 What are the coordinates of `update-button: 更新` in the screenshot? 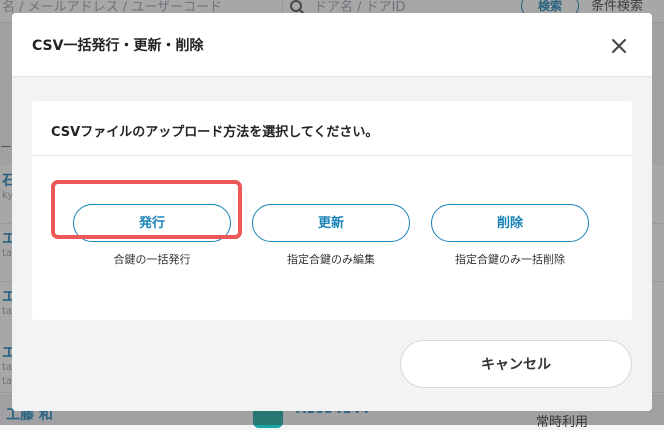 It's located at (331, 223).